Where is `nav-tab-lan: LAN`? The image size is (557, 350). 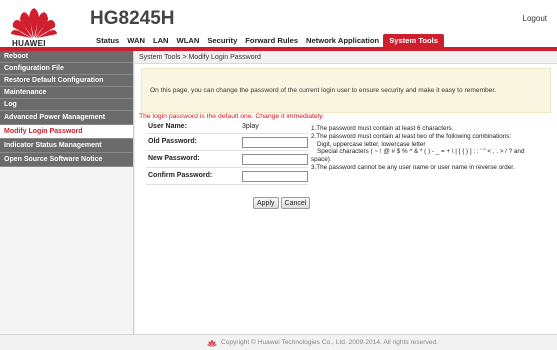 nav-tab-lan: LAN is located at coordinates (161, 40).